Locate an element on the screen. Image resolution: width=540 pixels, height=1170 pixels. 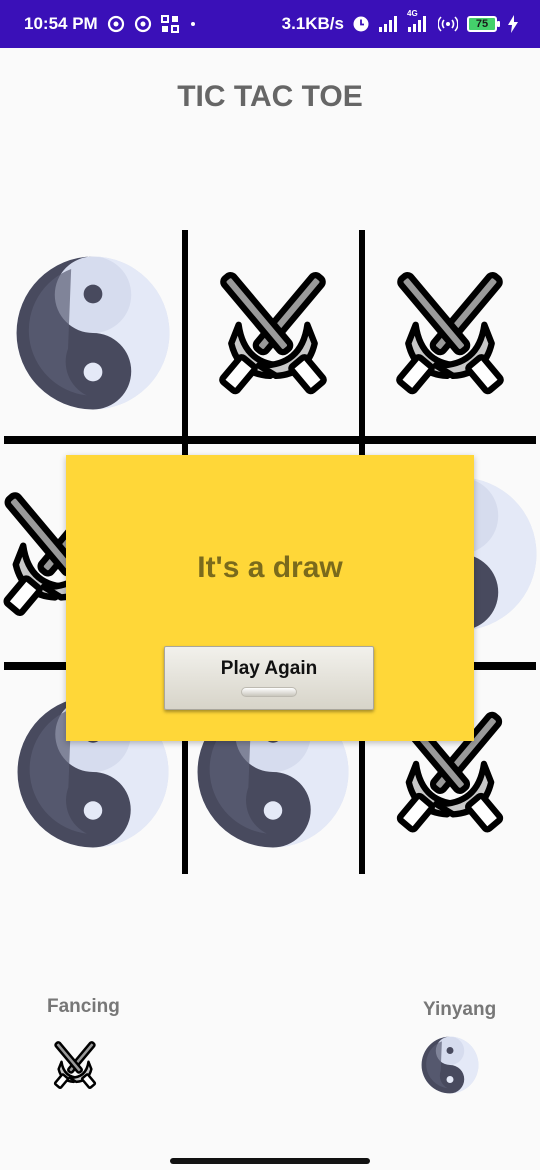
player-left-name: Fancing is located at coordinates (83, 1006).